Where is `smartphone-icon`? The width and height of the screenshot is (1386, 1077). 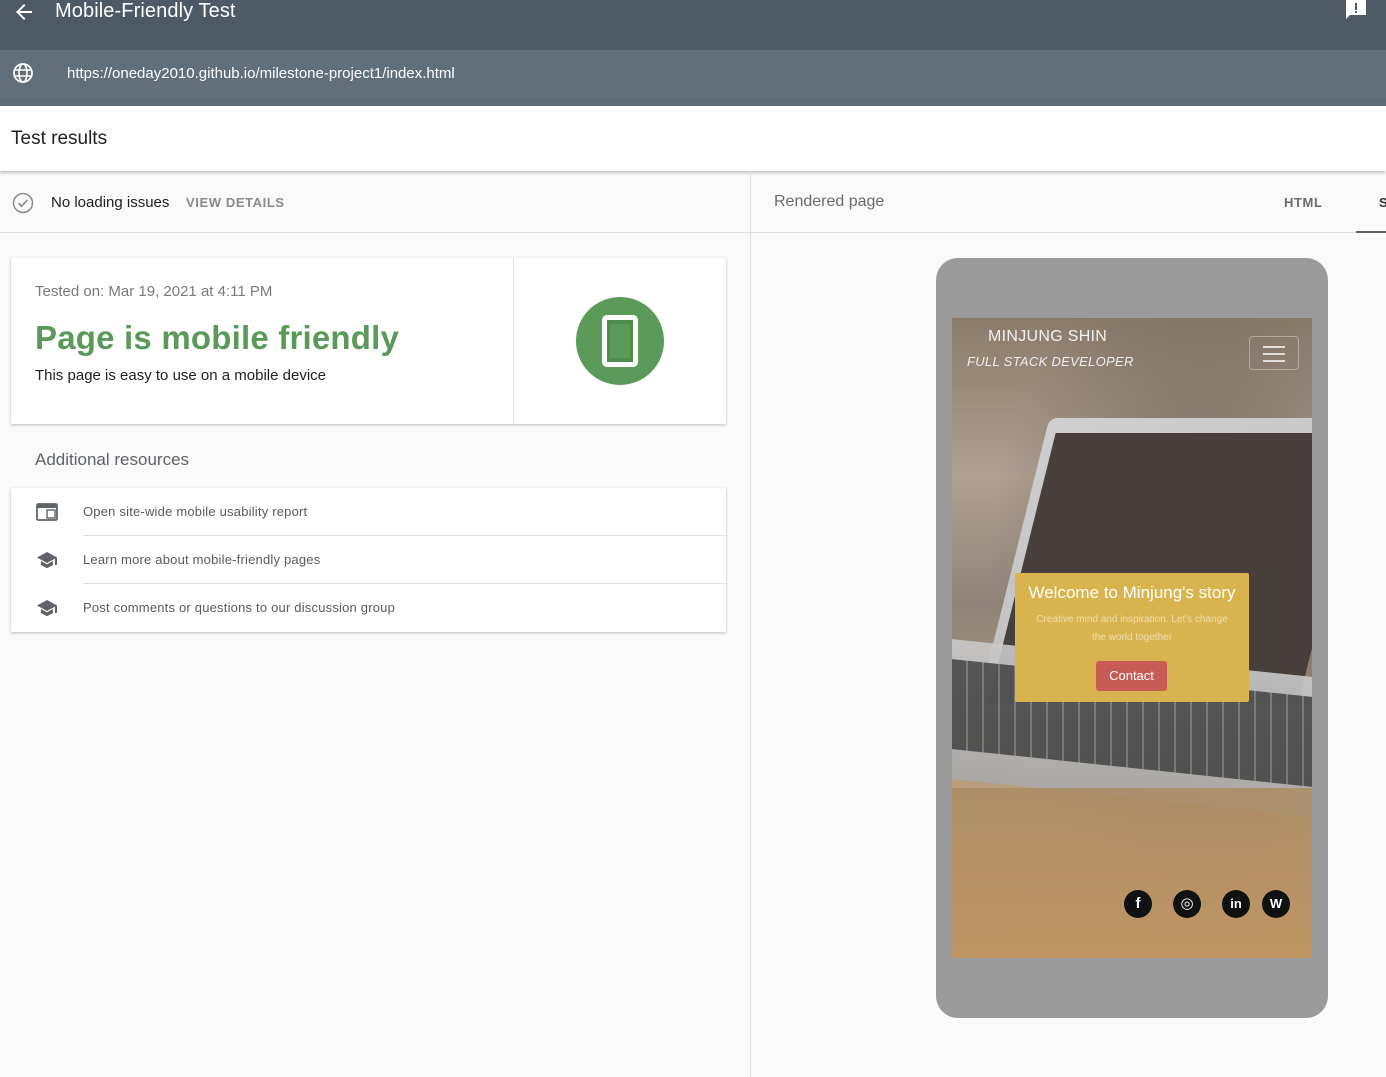
smartphone-icon is located at coordinates (620, 341).